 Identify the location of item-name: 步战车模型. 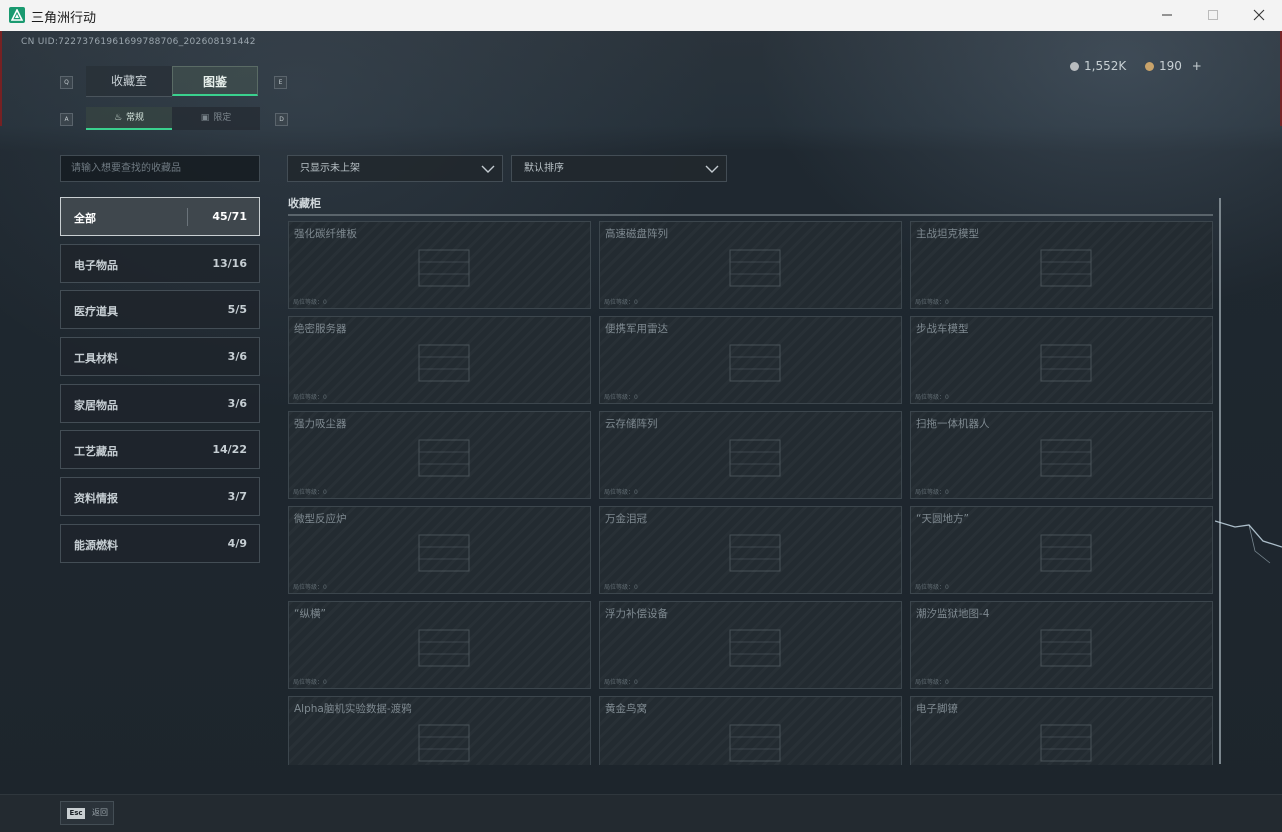
(942, 329).